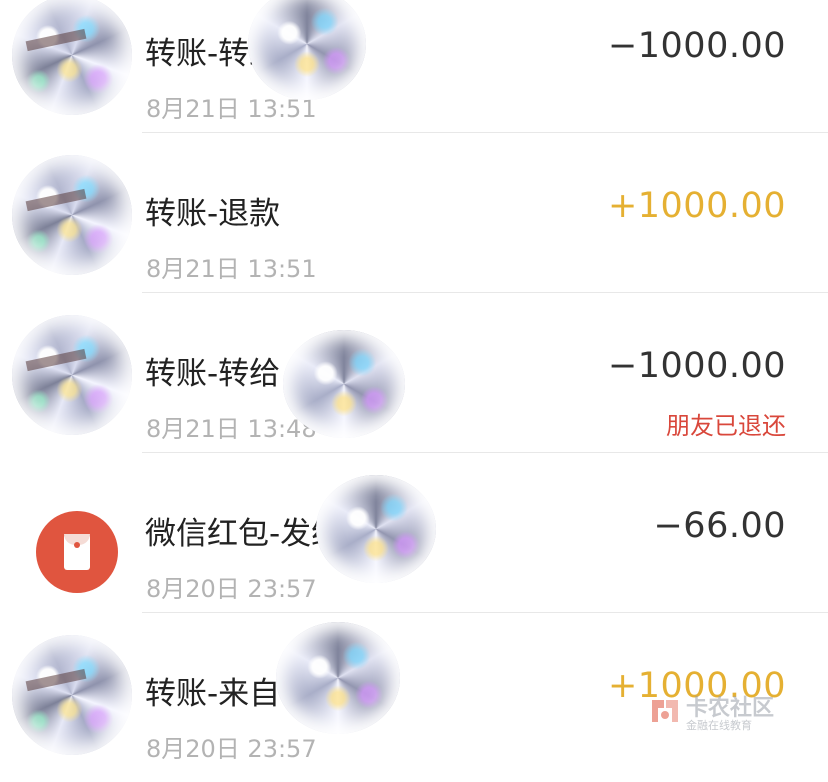 This screenshot has width=828, height=782. What do you see at coordinates (719, 725) in the screenshot?
I see `watermark-tagline: 金融在线教育` at bounding box center [719, 725].